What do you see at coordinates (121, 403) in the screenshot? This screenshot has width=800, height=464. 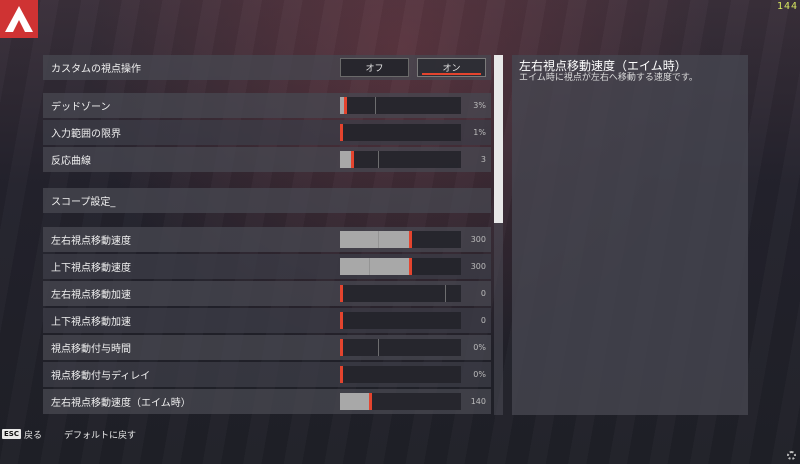 I see `setting-label: 左右視点移動速度（エイム時）` at bounding box center [121, 403].